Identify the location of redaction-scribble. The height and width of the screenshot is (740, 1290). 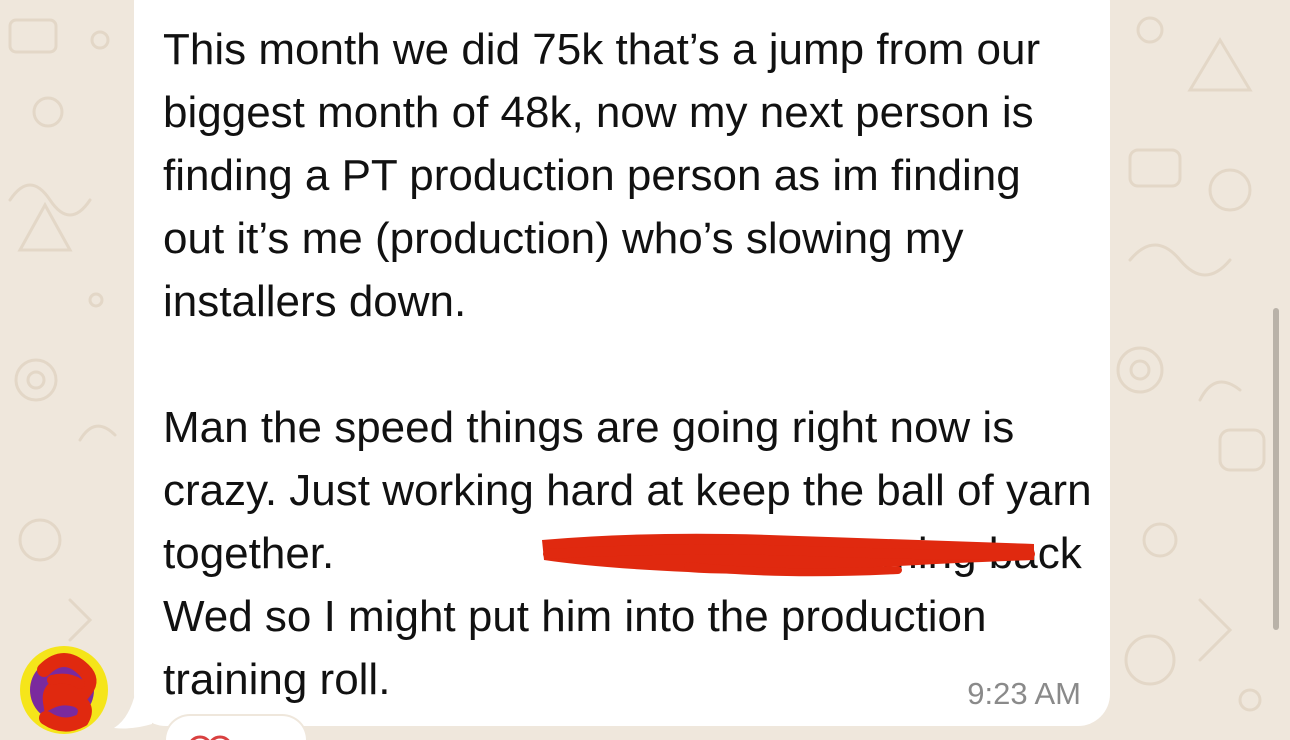
(788, 555).